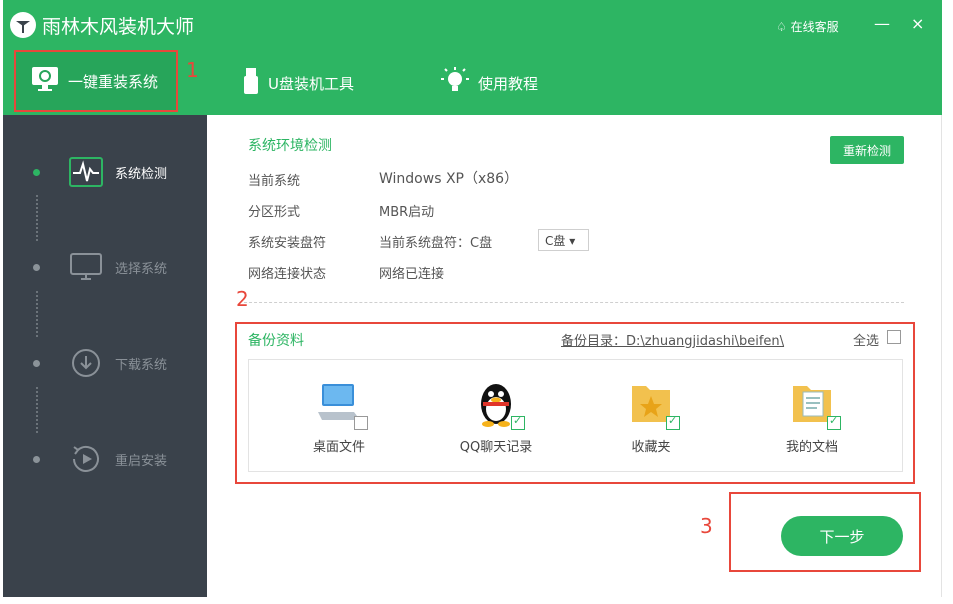 The width and height of the screenshot is (953, 604). What do you see at coordinates (141, 269) in the screenshot?
I see `step-label: 选择系统` at bounding box center [141, 269].